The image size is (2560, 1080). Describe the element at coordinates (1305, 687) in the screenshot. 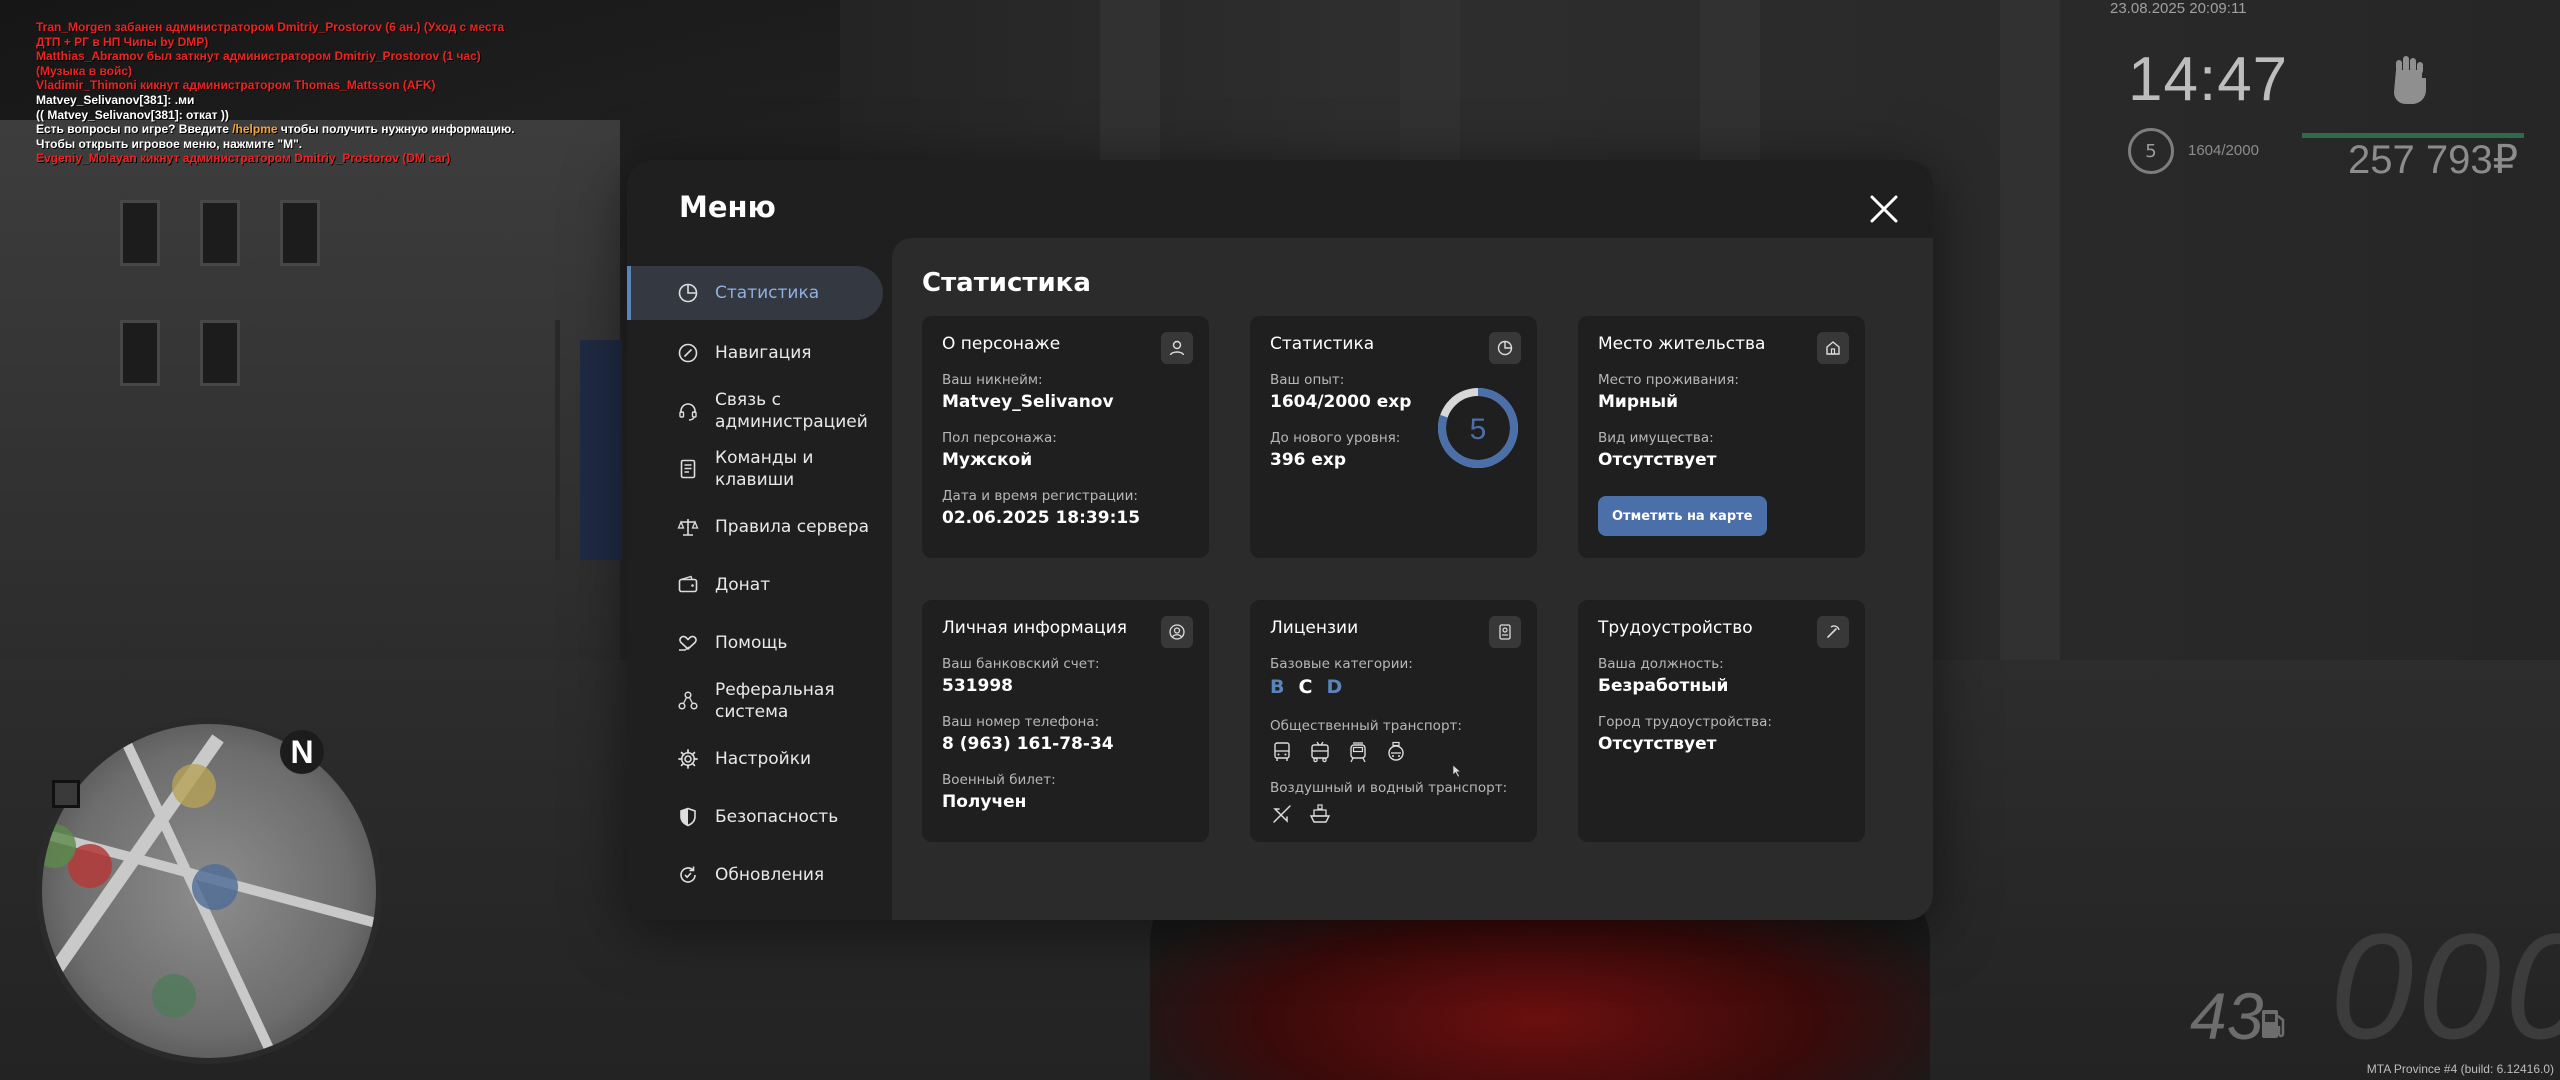

I see `license-category: C` at that location.